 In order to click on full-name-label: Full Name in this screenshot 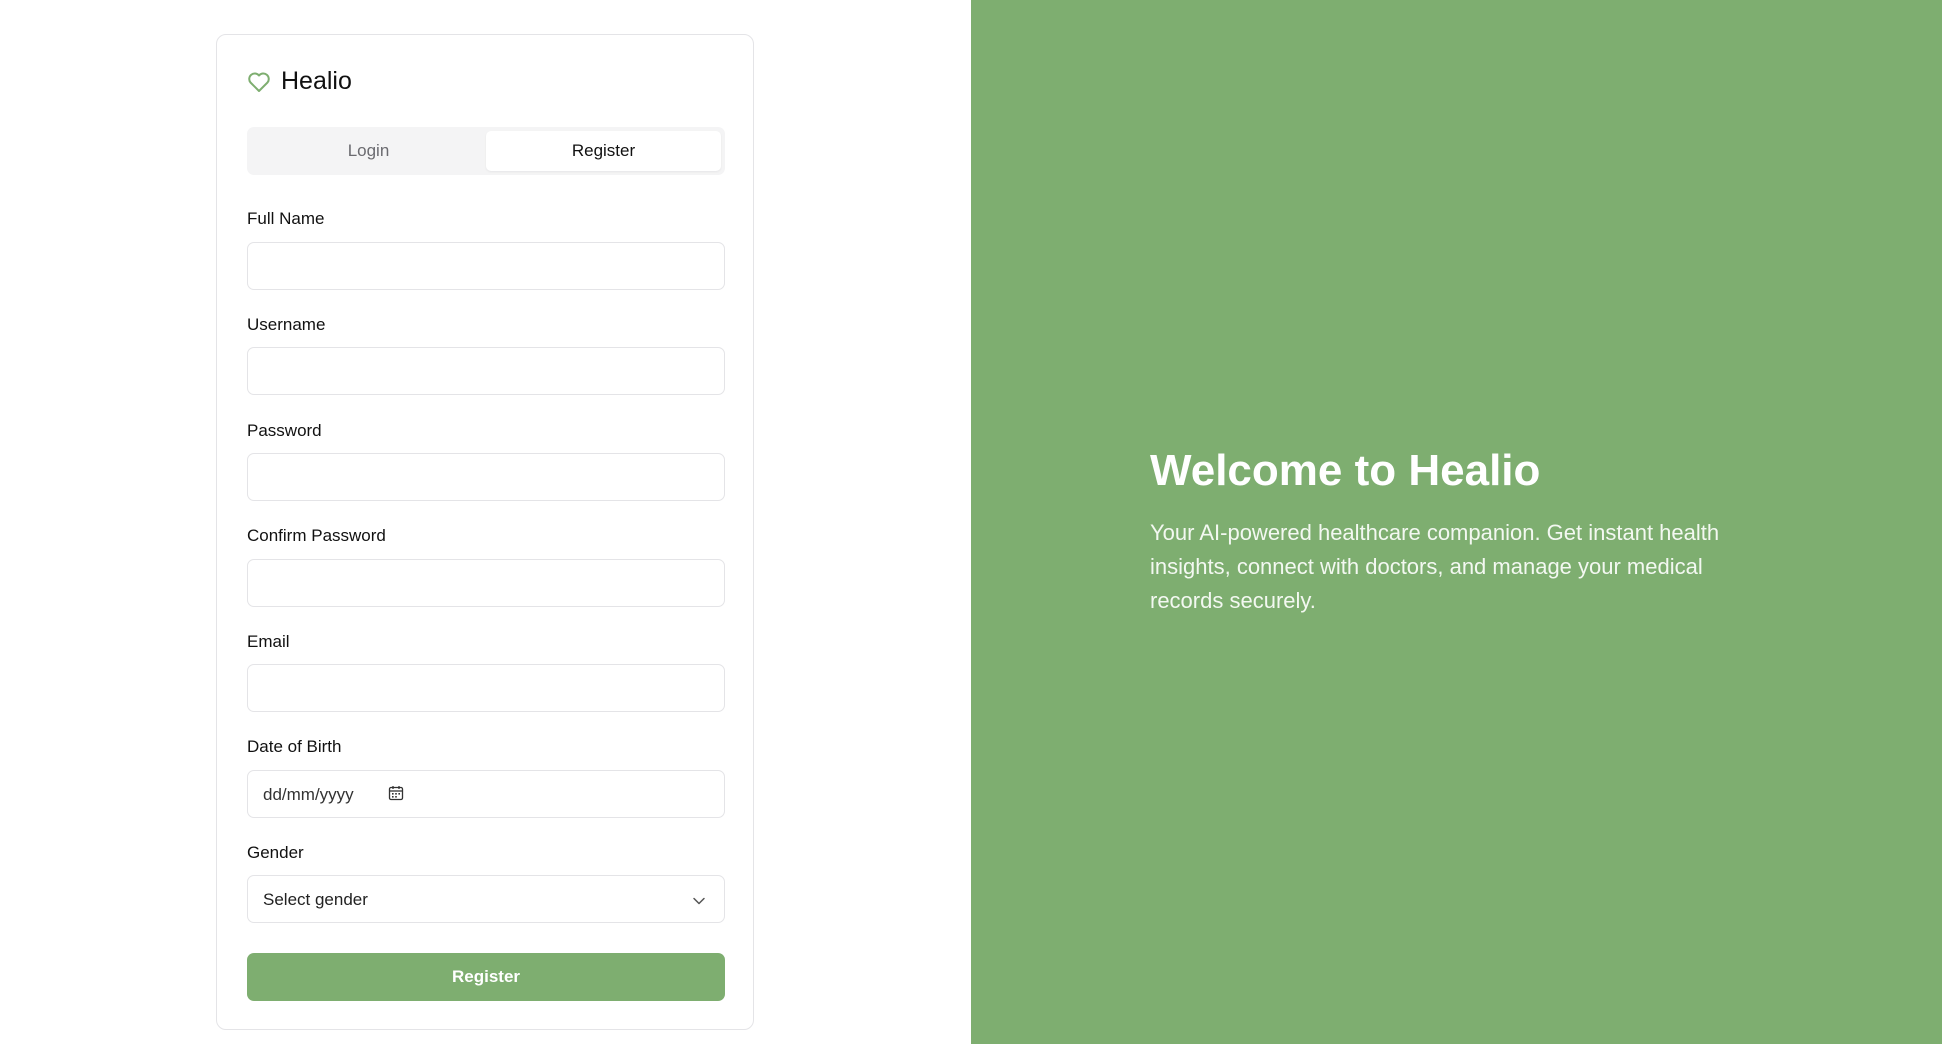, I will do `click(286, 218)`.